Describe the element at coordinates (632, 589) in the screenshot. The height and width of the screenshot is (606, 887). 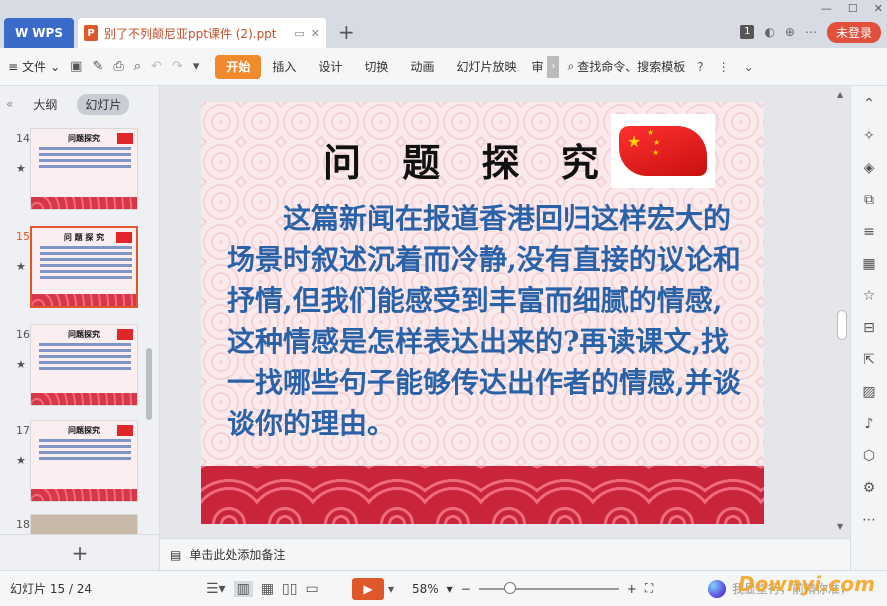
I see `zoom-in-icon: +` at that location.